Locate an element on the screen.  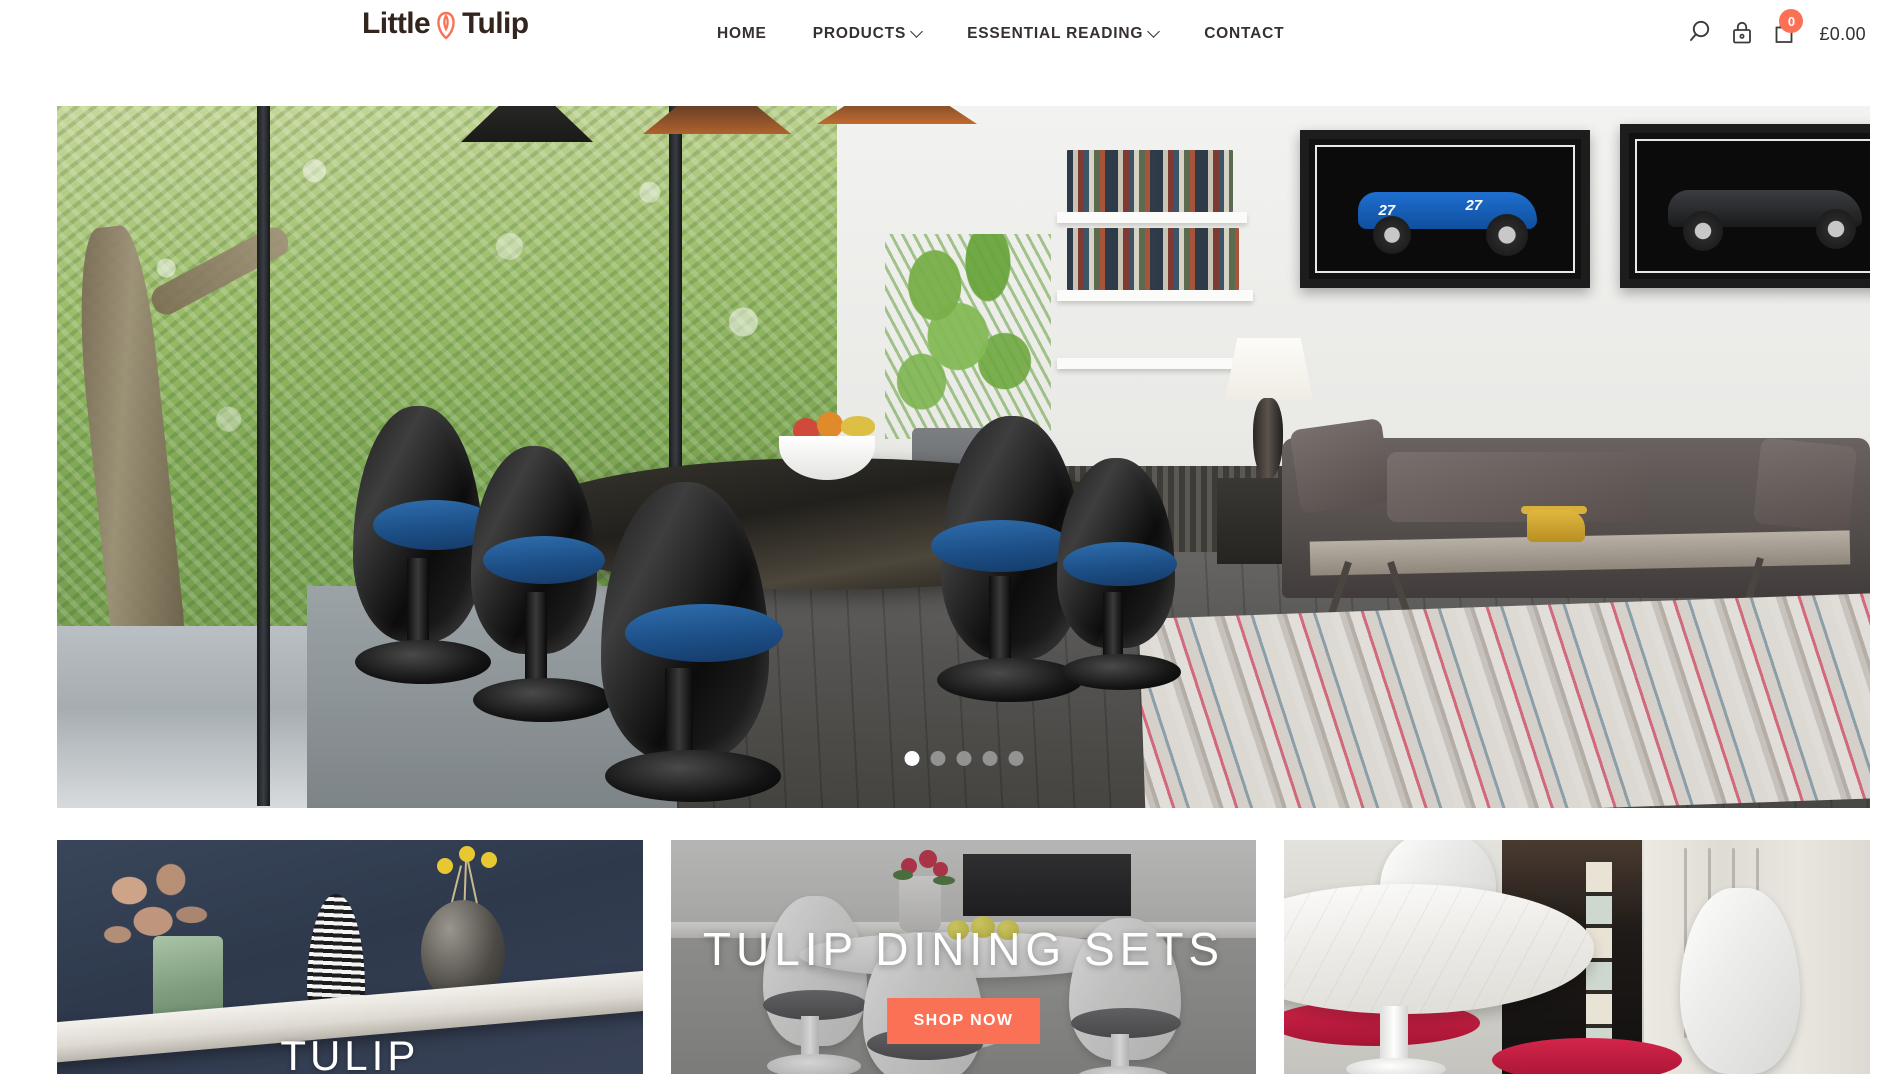
padlock-icon is located at coordinates (1742, 34).